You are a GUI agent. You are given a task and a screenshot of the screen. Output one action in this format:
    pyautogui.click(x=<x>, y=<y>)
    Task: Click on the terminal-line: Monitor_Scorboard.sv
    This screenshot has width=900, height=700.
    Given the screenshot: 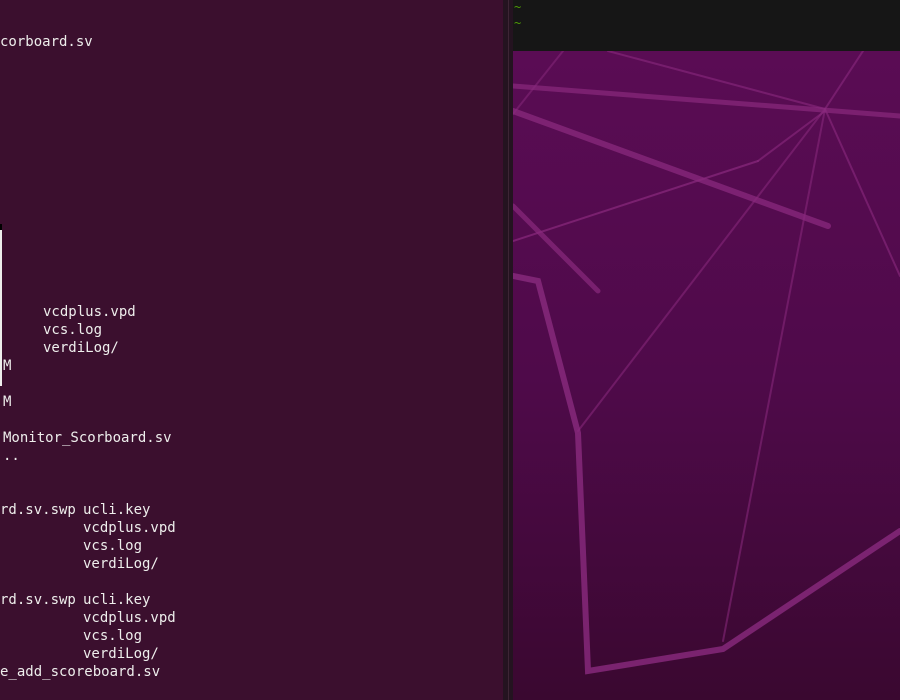 What is the action you would take?
    pyautogui.click(x=86, y=438)
    